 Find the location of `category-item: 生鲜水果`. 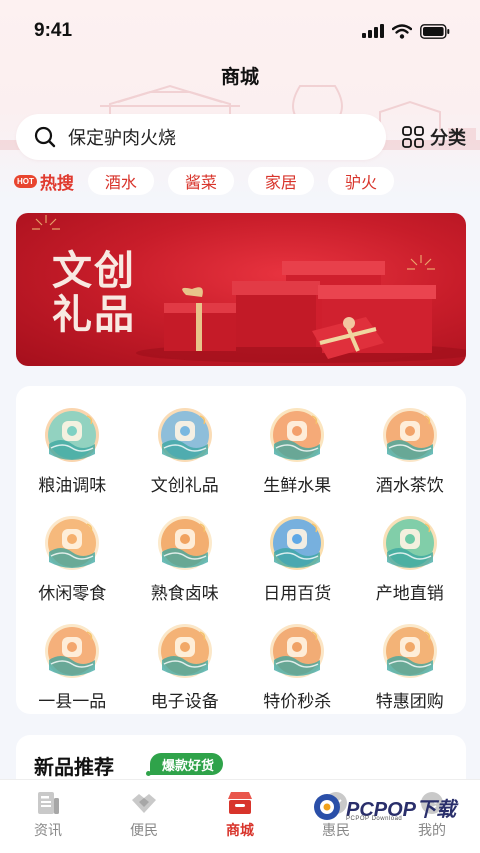

category-item: 生鲜水果 is located at coordinates (297, 450).